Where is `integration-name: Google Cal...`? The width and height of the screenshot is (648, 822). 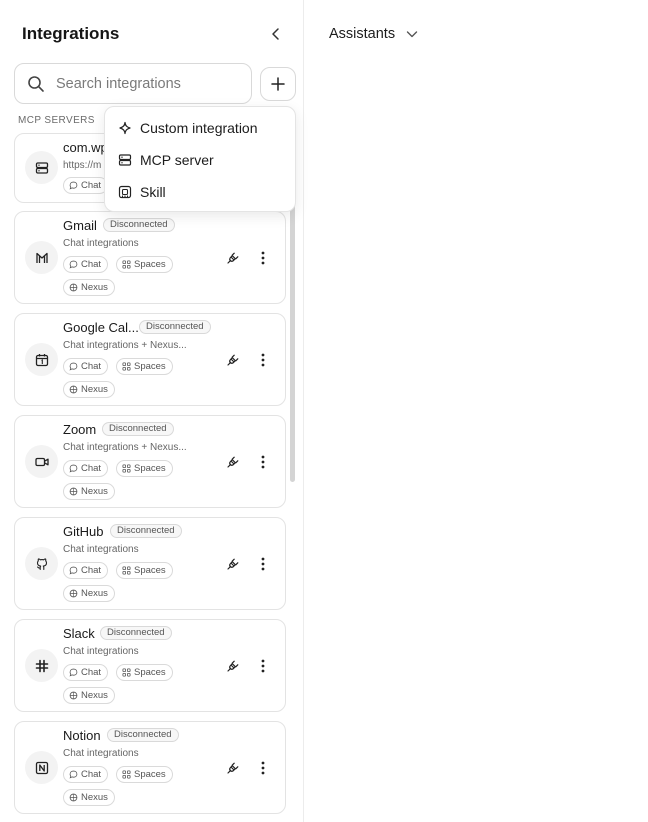
integration-name: Google Cal... is located at coordinates (101, 327).